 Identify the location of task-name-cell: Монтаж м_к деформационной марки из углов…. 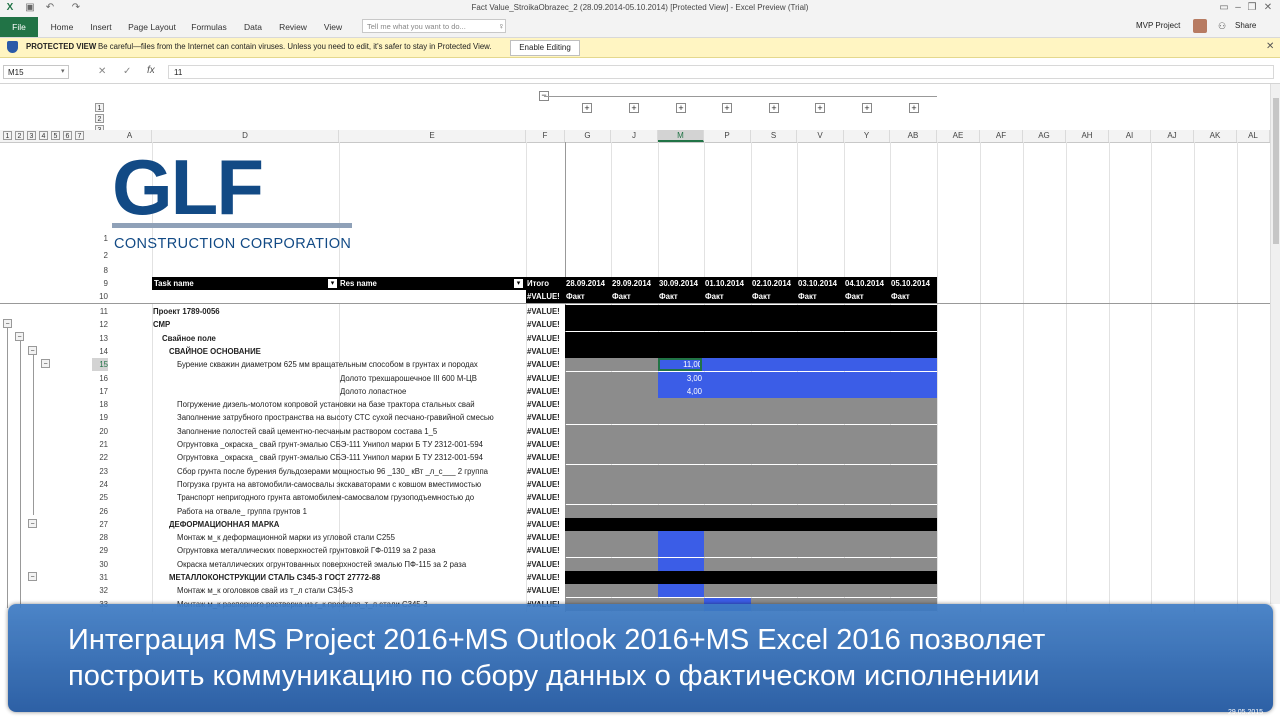
(351, 537).